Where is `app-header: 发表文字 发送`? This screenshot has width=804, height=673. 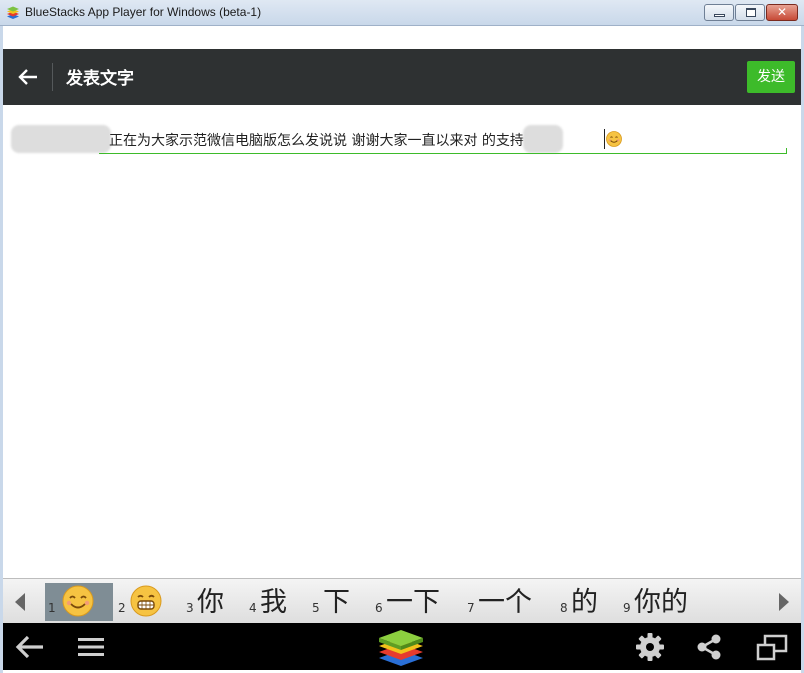
app-header: 发表文字 发送 is located at coordinates (402, 77).